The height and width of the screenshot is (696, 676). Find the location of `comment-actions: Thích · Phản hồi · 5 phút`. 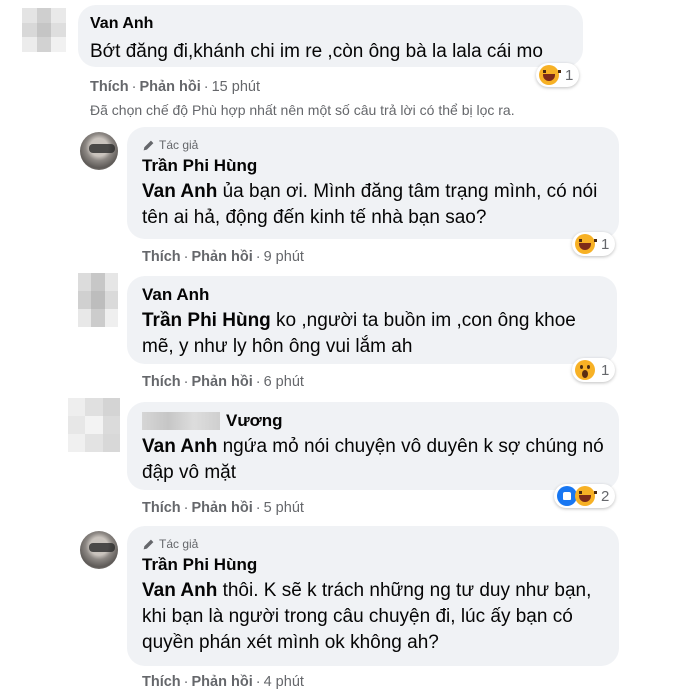

comment-actions: Thích · Phản hồi · 5 phút is located at coordinates (223, 508).